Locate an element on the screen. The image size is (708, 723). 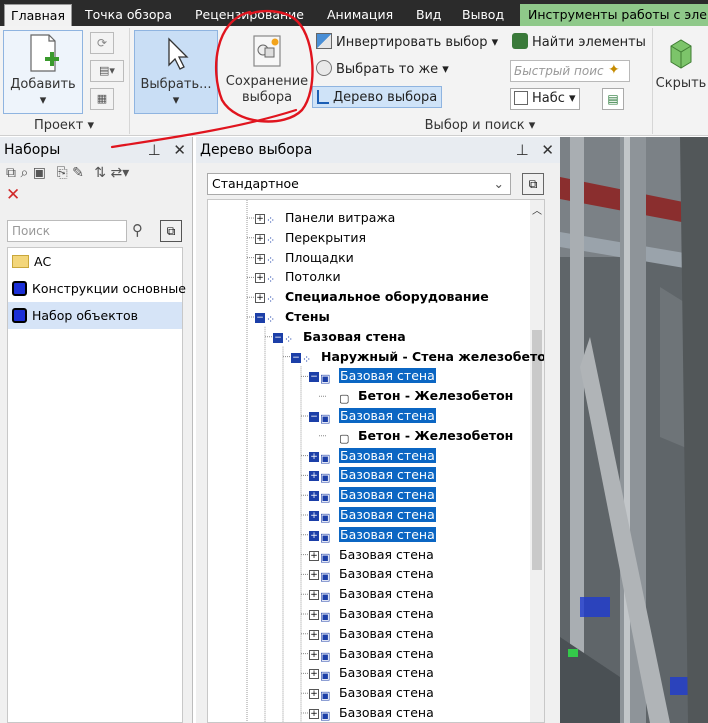
import-export-icon: ⇄▾ is located at coordinates (119, 173).